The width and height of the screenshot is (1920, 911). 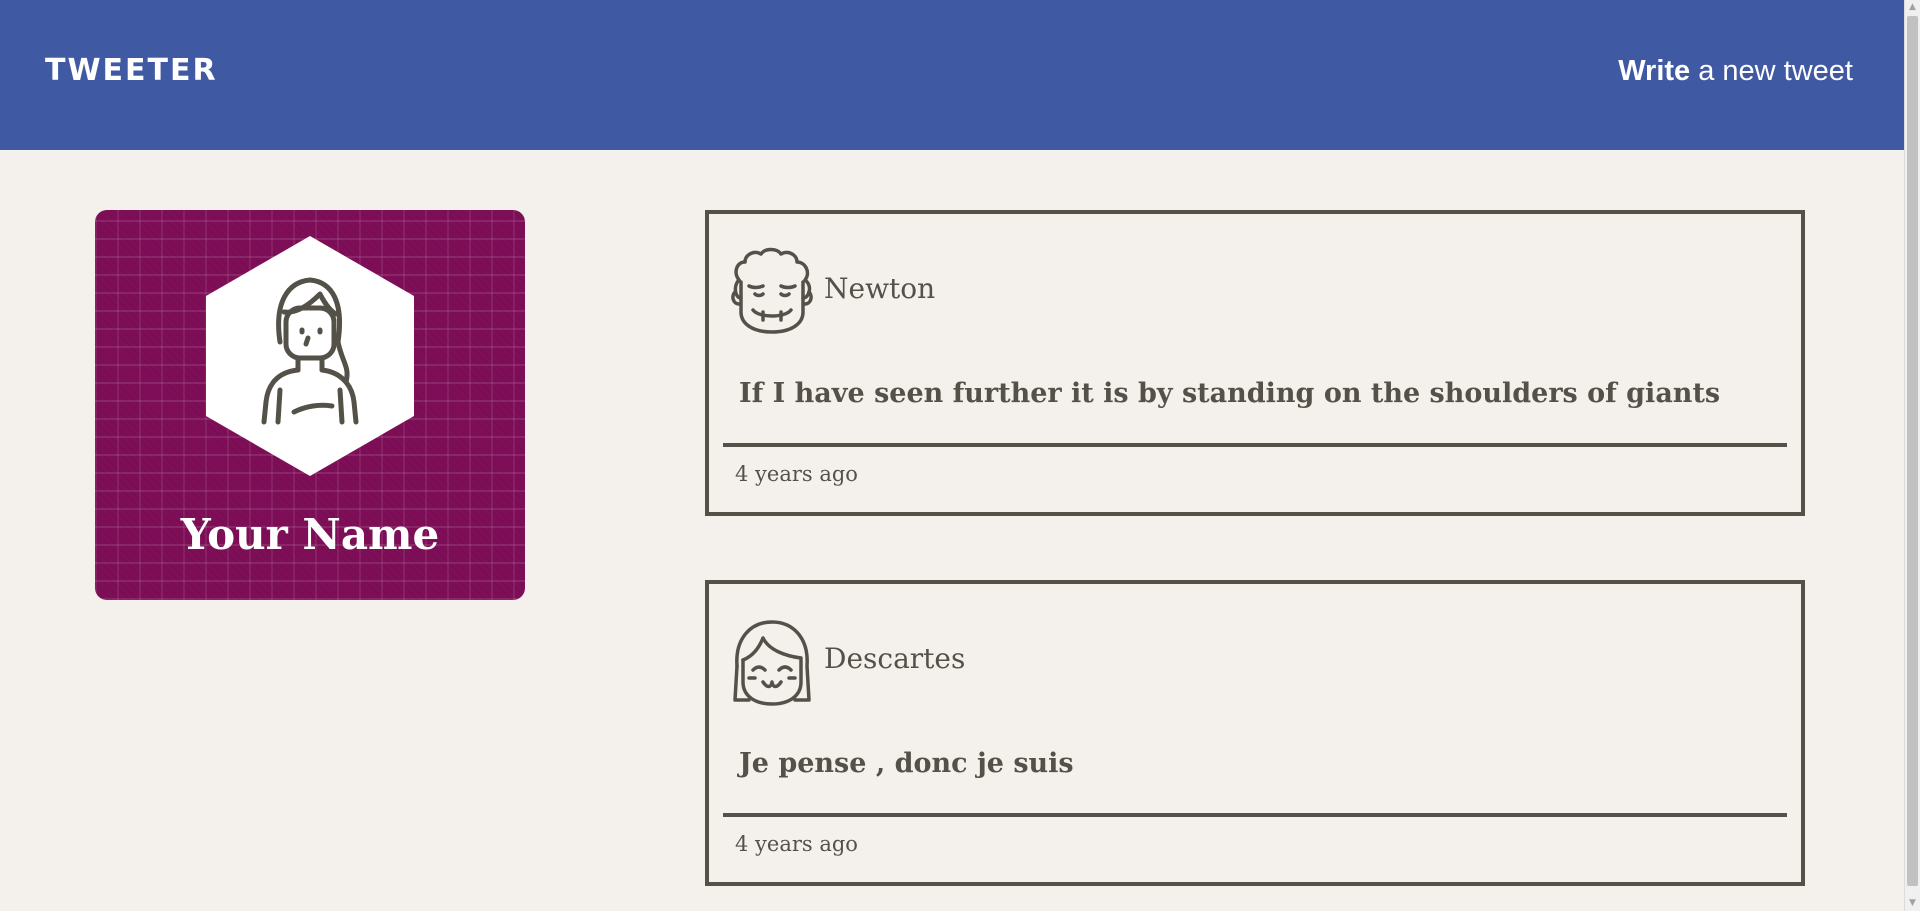 What do you see at coordinates (1654, 71) in the screenshot?
I see `compose-label-strong: Write` at bounding box center [1654, 71].